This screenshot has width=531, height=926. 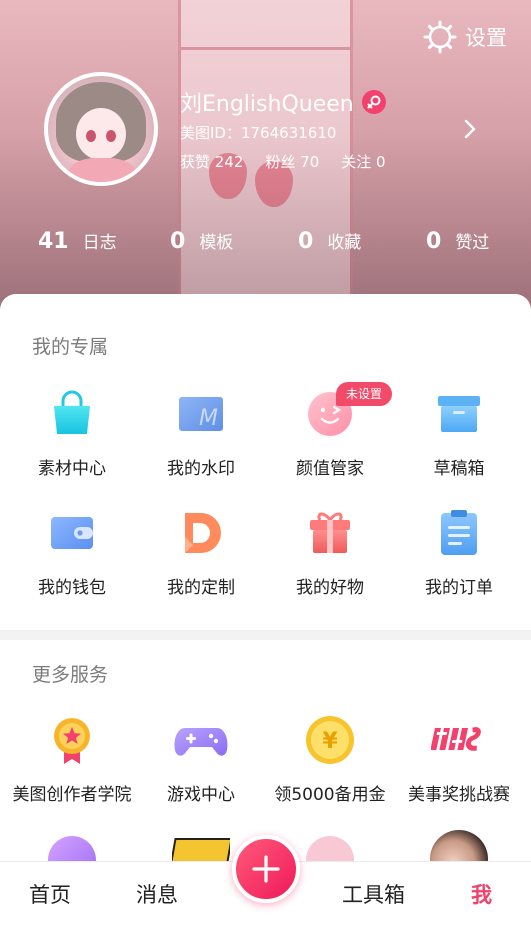 What do you see at coordinates (72, 469) in the screenshot?
I see `grid-item-label: 素材中心` at bounding box center [72, 469].